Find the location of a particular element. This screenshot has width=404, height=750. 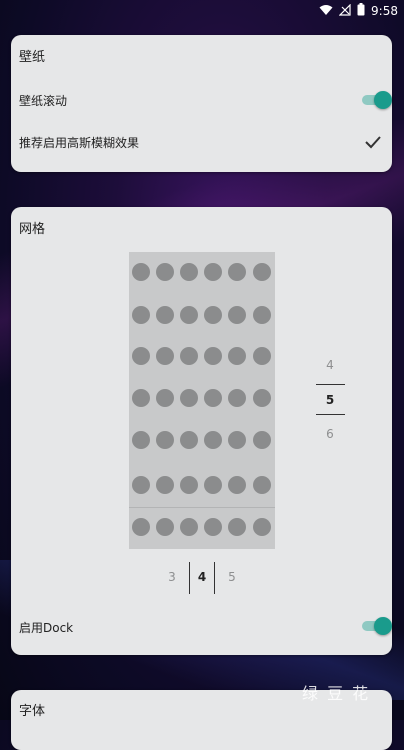

check-icon is located at coordinates (373, 142).